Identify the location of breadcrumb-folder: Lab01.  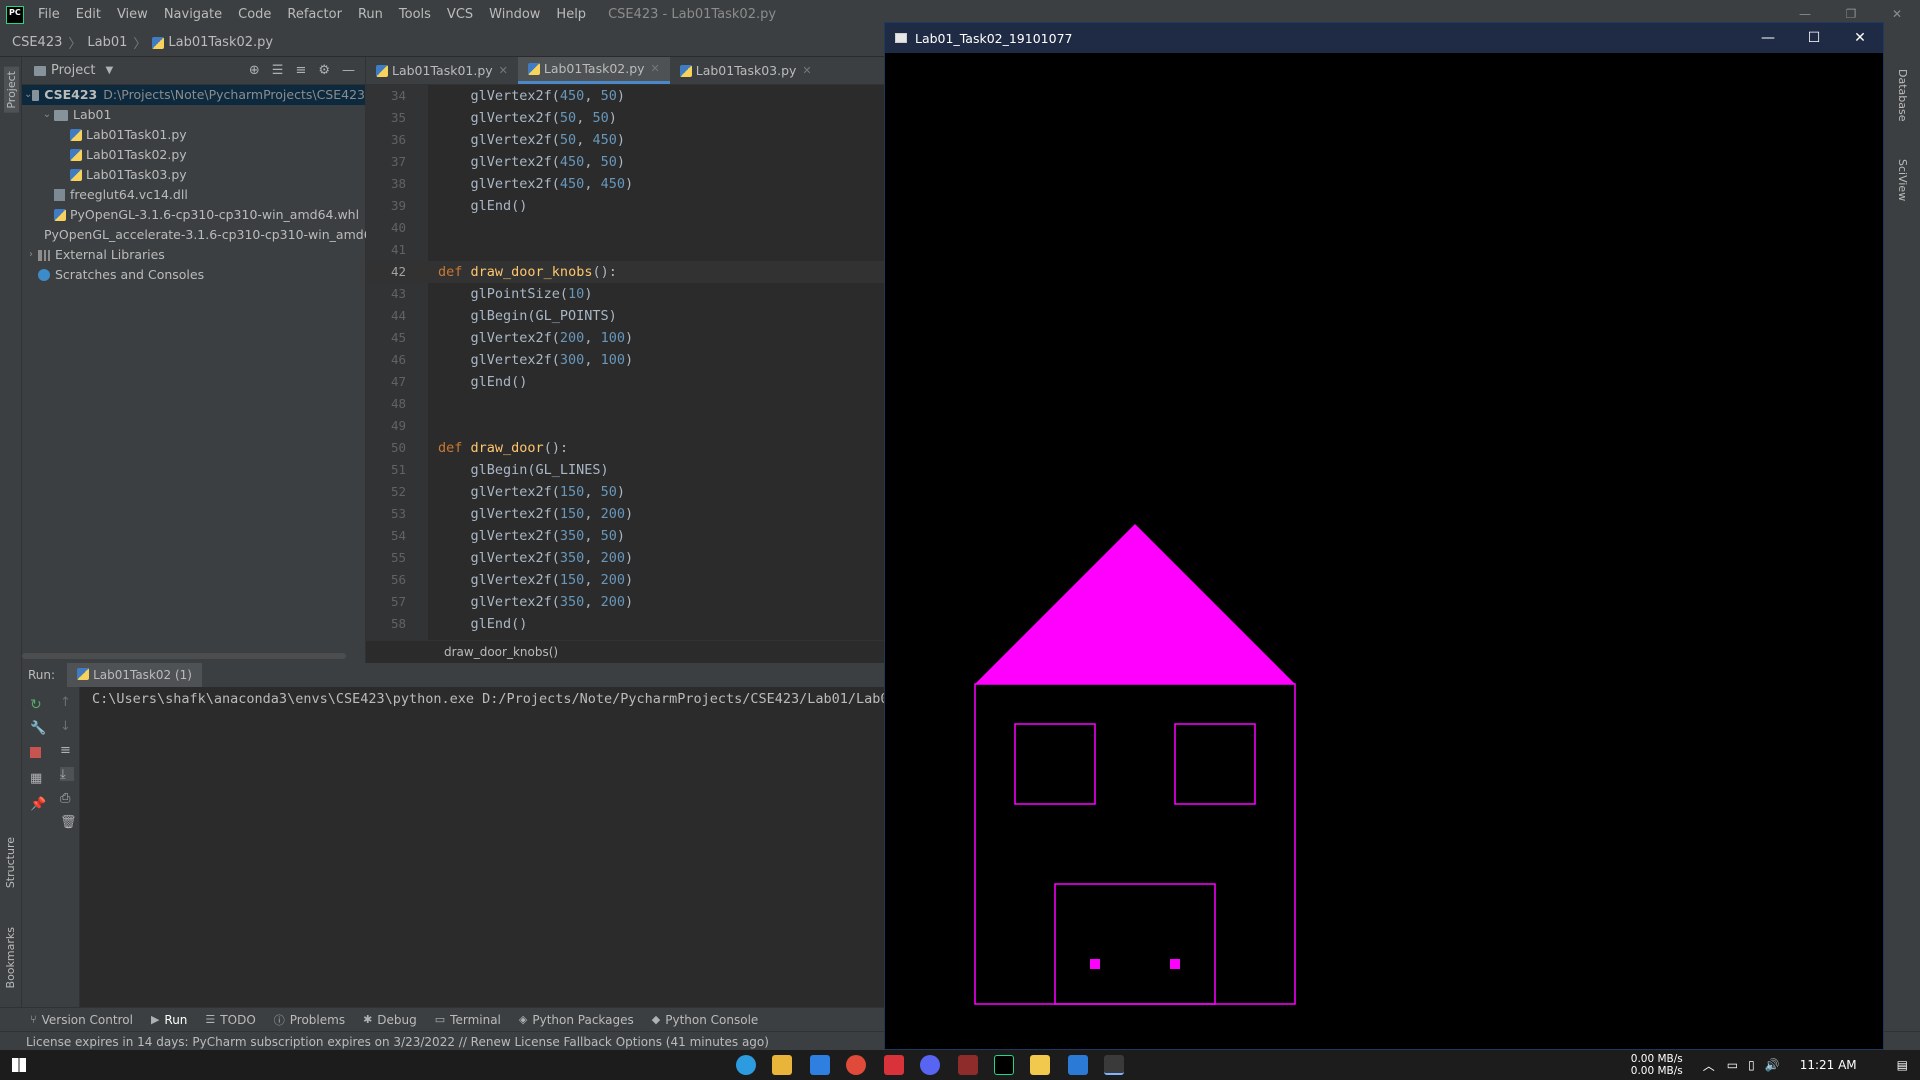
(107, 42).